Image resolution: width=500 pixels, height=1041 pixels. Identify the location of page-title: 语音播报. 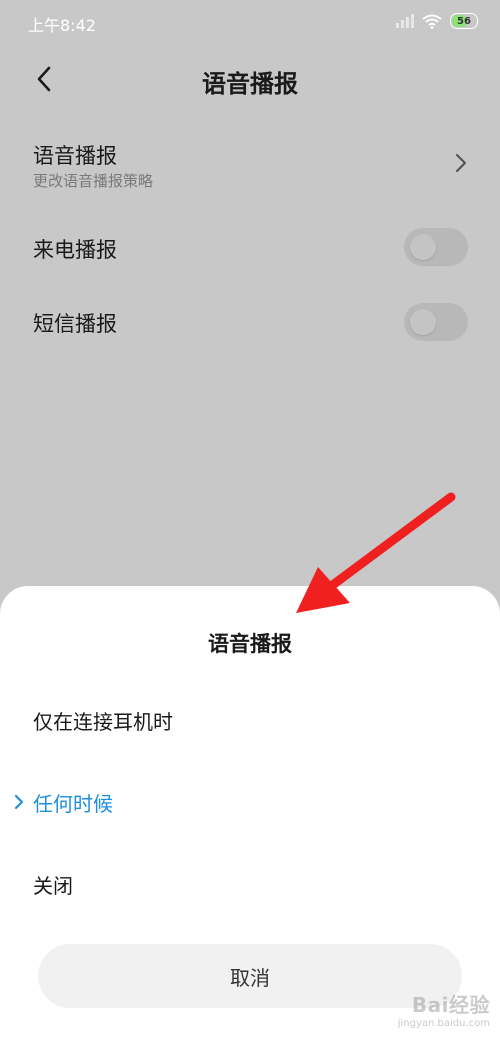
(250, 84).